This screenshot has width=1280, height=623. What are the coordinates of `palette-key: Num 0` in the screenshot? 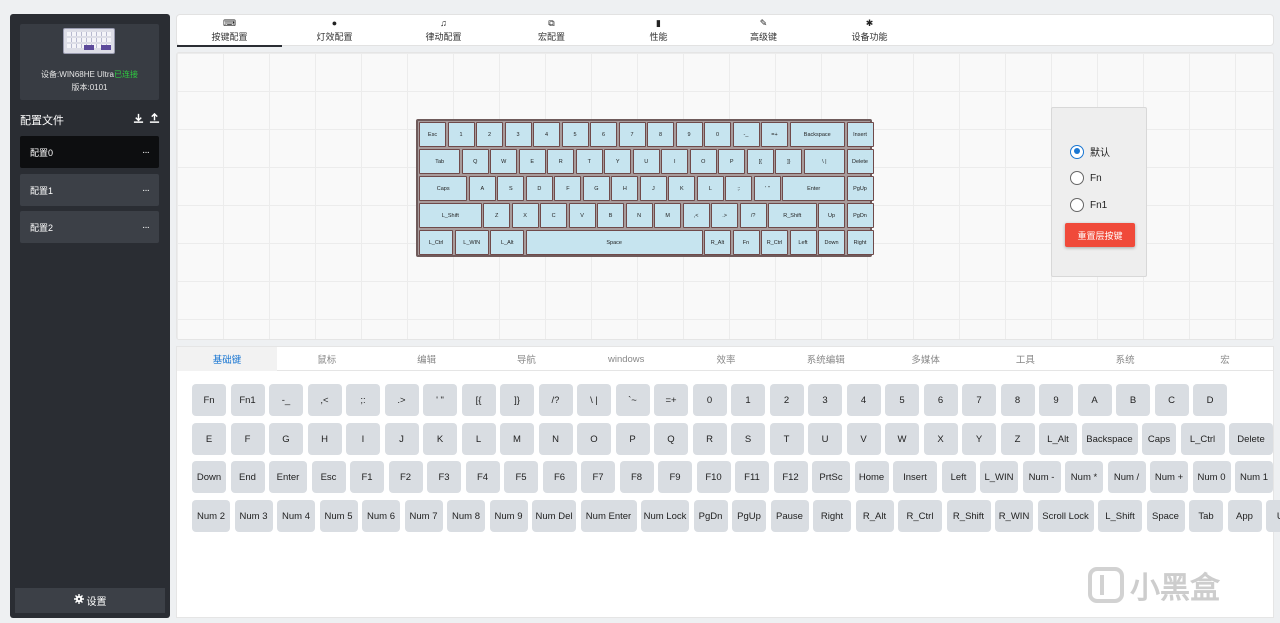 It's located at (1211, 477).